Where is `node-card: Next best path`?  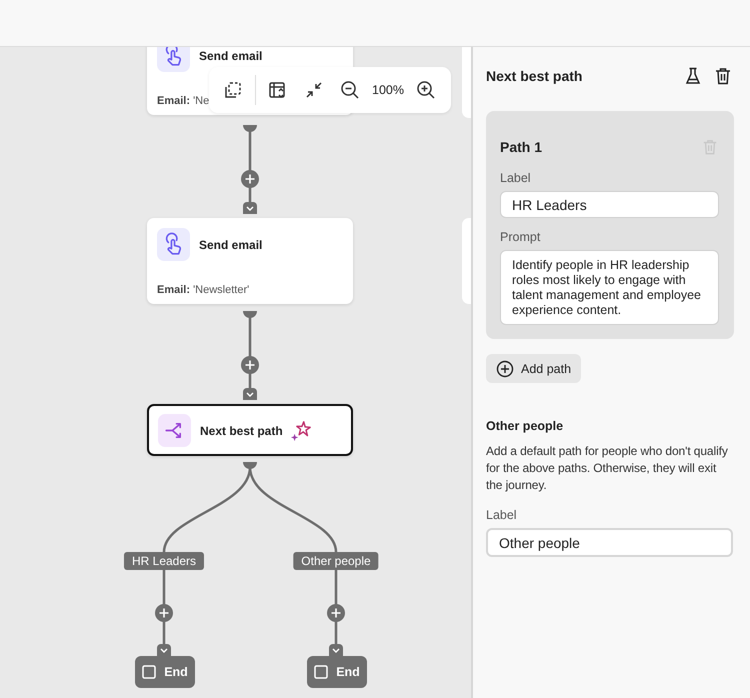 node-card: Next best path is located at coordinates (250, 430).